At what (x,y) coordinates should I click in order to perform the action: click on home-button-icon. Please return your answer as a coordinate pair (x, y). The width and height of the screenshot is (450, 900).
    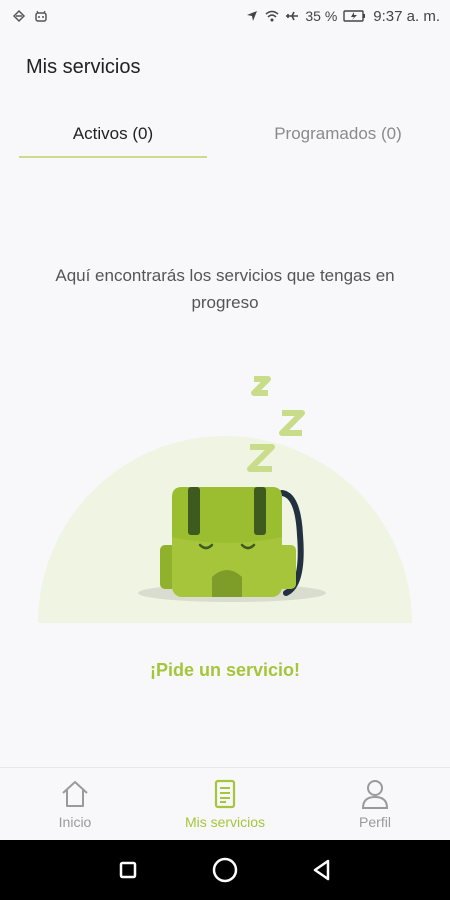
    Looking at the image, I should click on (225, 870).